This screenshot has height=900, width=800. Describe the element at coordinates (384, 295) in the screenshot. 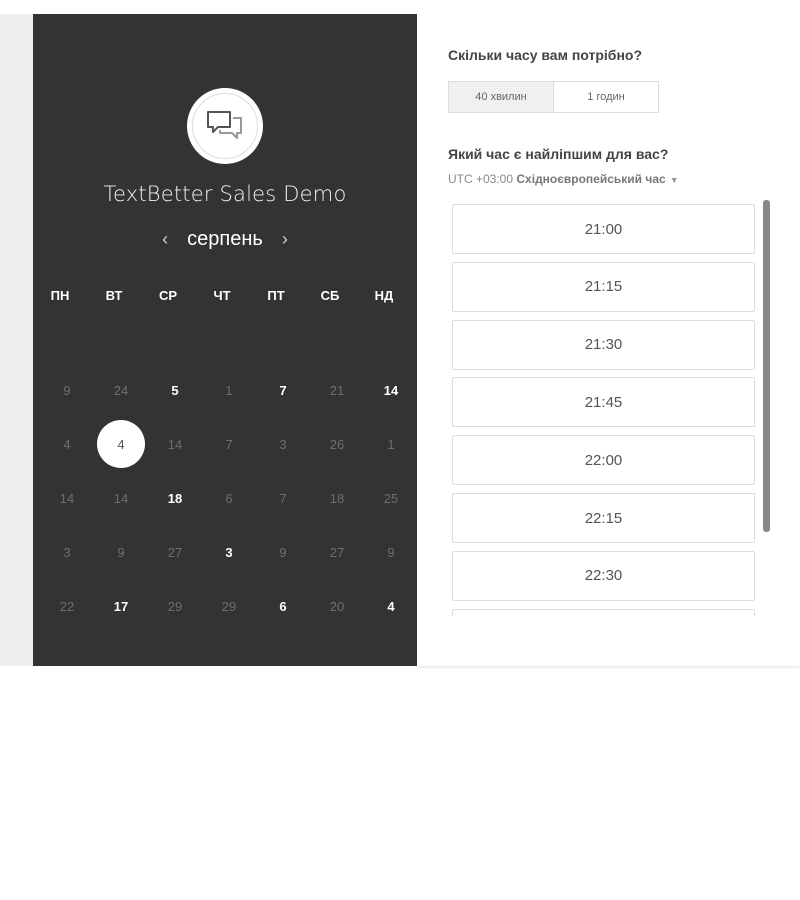

I see `weekday-label: НД` at that location.